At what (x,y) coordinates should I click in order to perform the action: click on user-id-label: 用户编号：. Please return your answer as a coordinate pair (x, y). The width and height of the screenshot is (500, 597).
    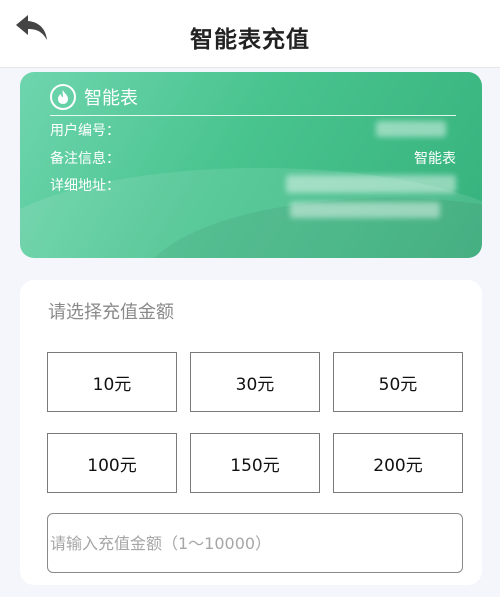
    Looking at the image, I should click on (85, 131).